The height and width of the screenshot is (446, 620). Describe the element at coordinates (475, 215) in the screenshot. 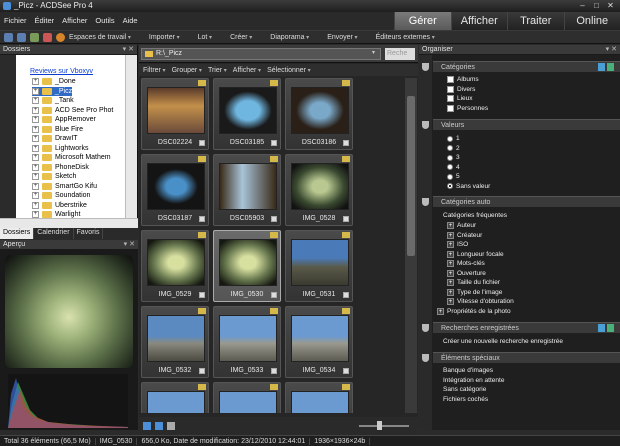

I see `frequent-categories: Catégories fréquentes` at that location.